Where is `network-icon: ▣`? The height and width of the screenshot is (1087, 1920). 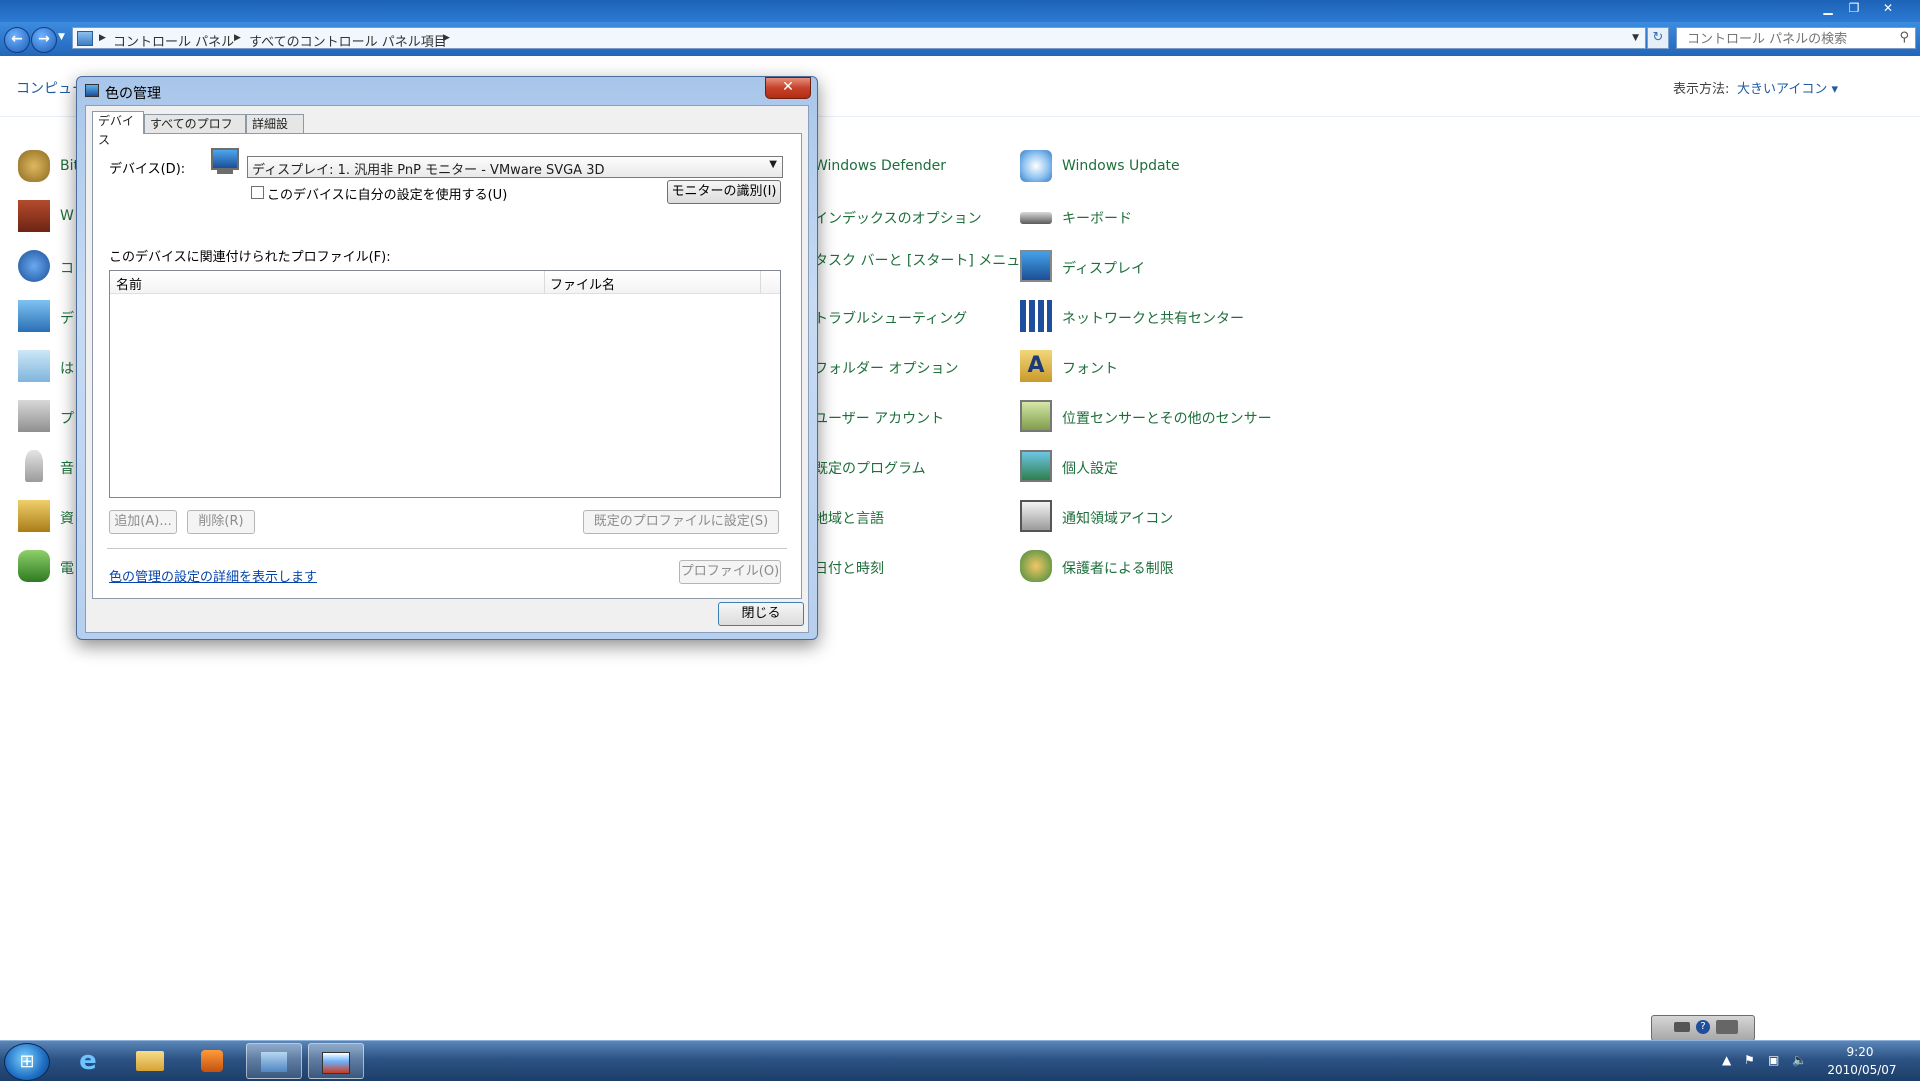
network-icon: ▣ is located at coordinates (1773, 1060).